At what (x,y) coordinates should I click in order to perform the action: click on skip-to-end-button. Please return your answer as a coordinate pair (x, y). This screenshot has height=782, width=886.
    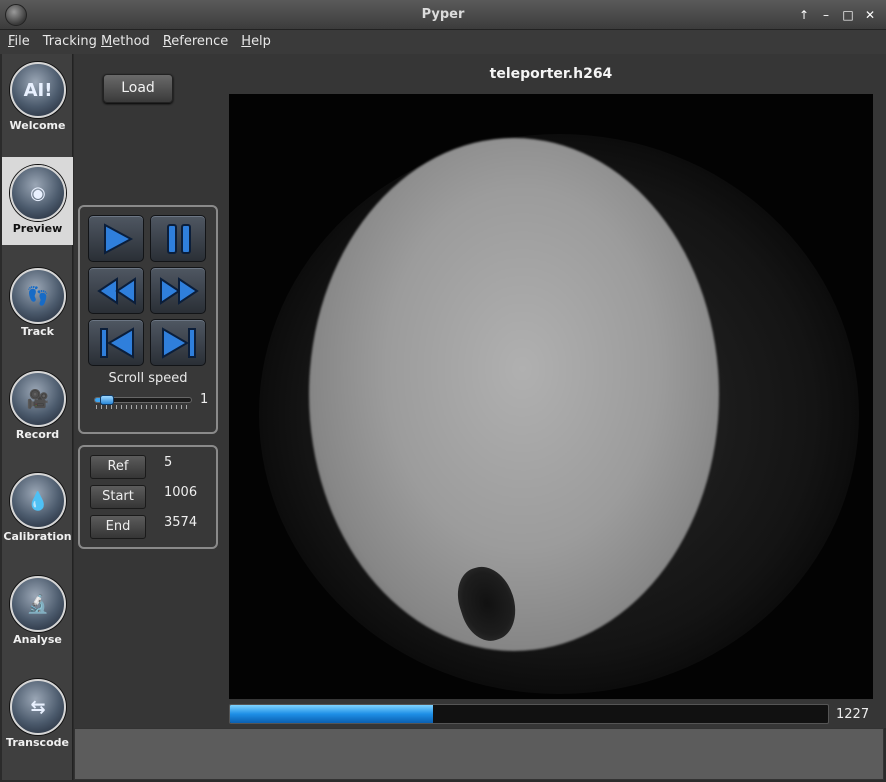
    Looking at the image, I should click on (178, 342).